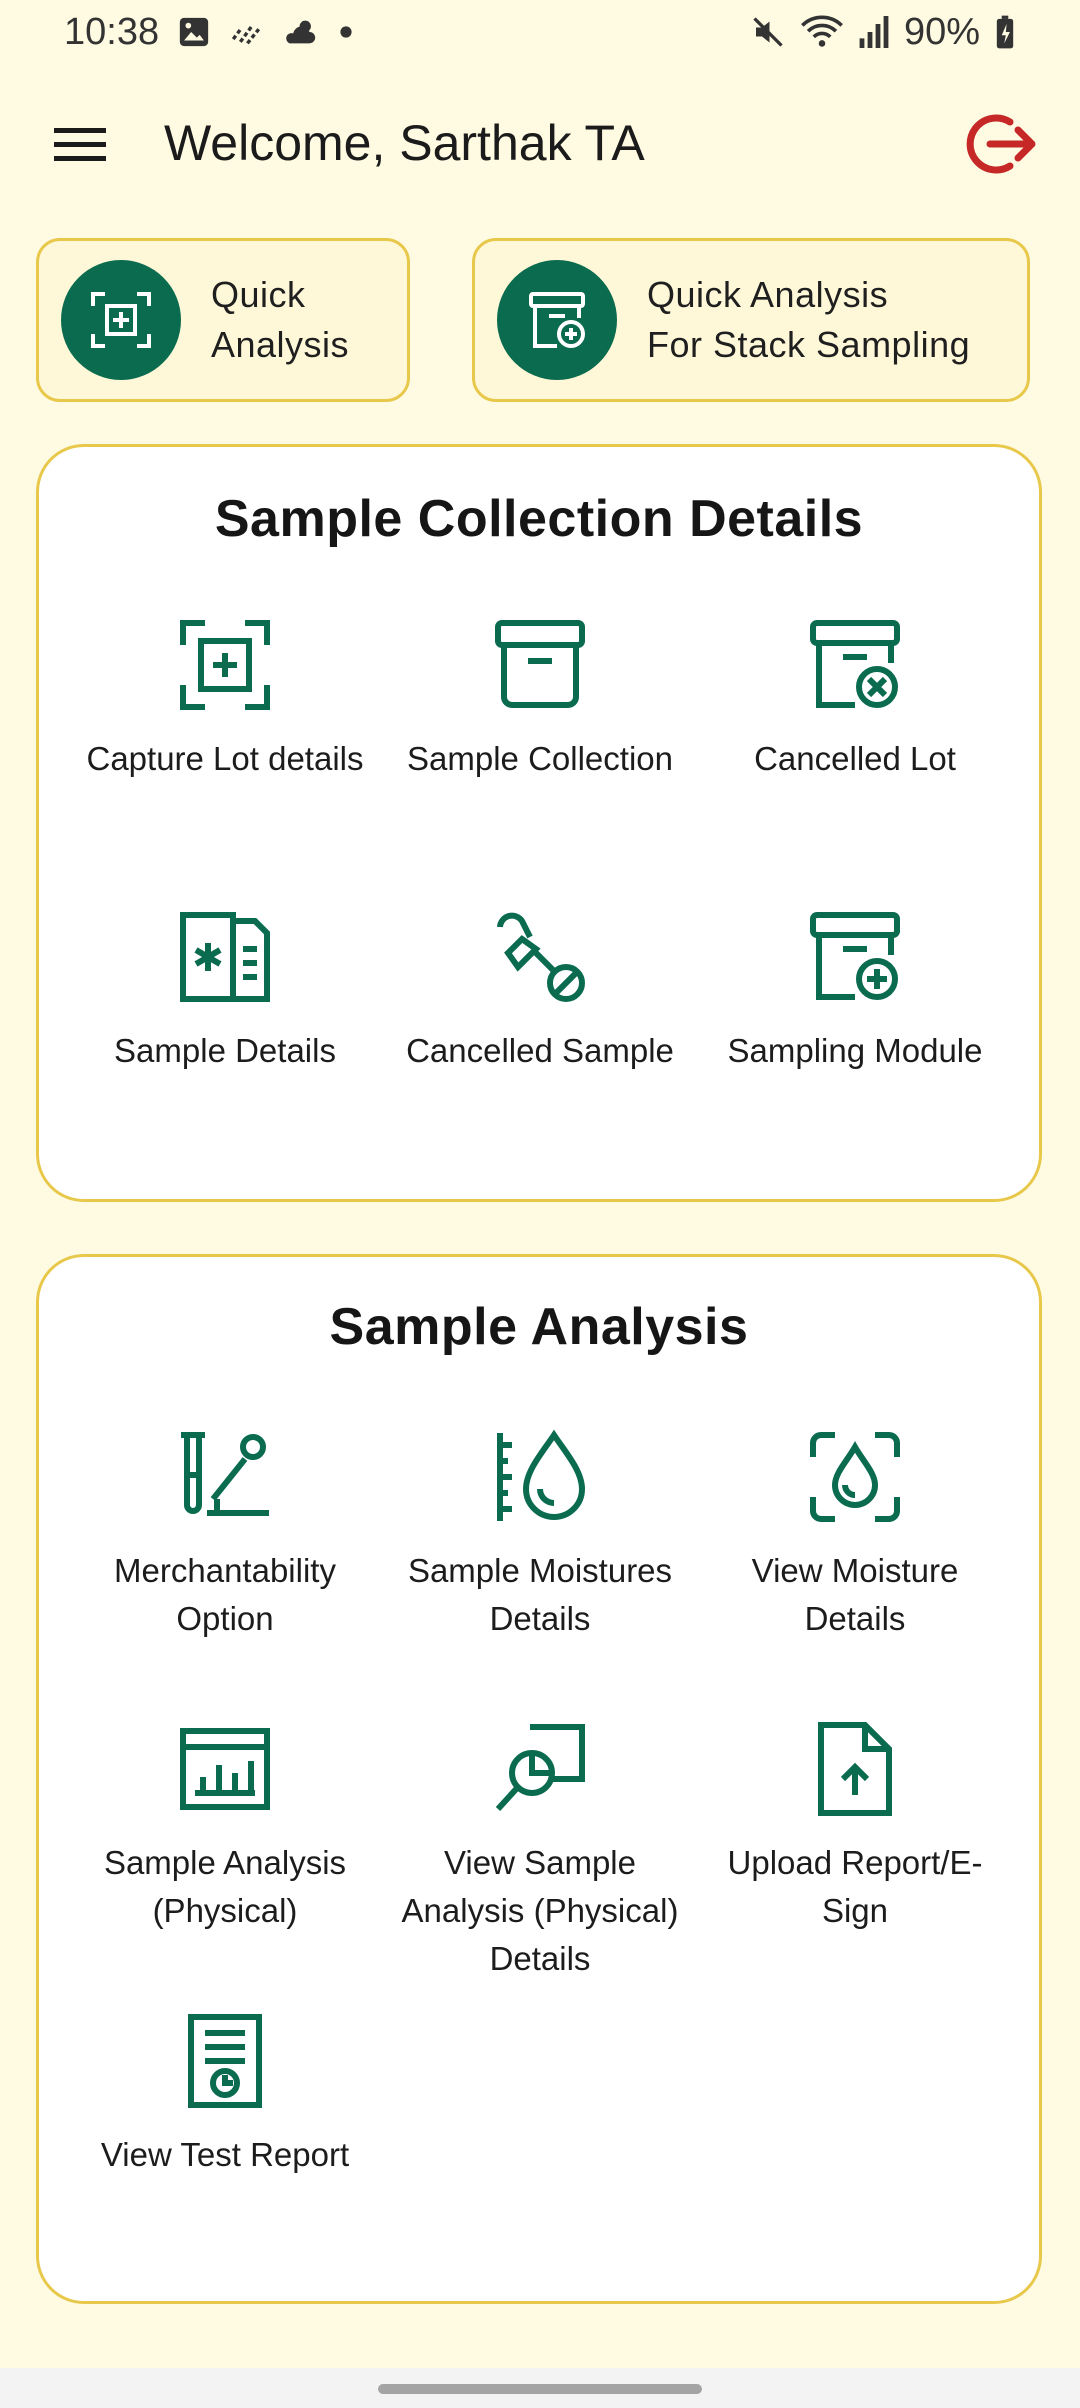 The width and height of the screenshot is (1080, 2408). I want to click on scan-moisture-icon, so click(855, 1477).